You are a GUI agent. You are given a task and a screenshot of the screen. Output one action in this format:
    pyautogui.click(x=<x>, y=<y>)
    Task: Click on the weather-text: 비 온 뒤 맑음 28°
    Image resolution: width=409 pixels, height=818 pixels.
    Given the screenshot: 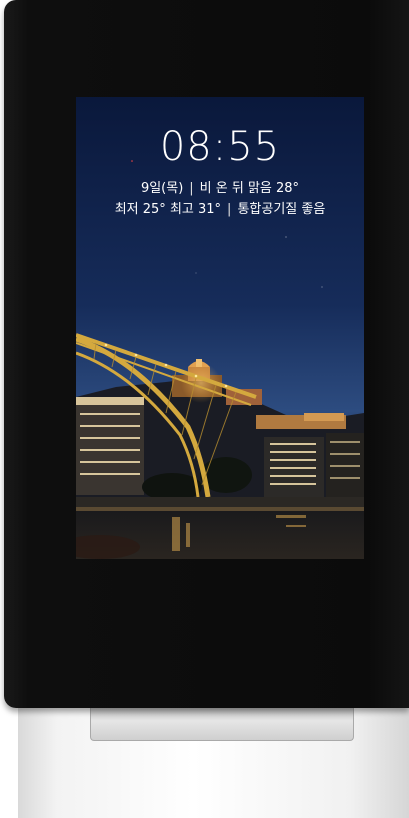 What is the action you would take?
    pyautogui.click(x=249, y=188)
    